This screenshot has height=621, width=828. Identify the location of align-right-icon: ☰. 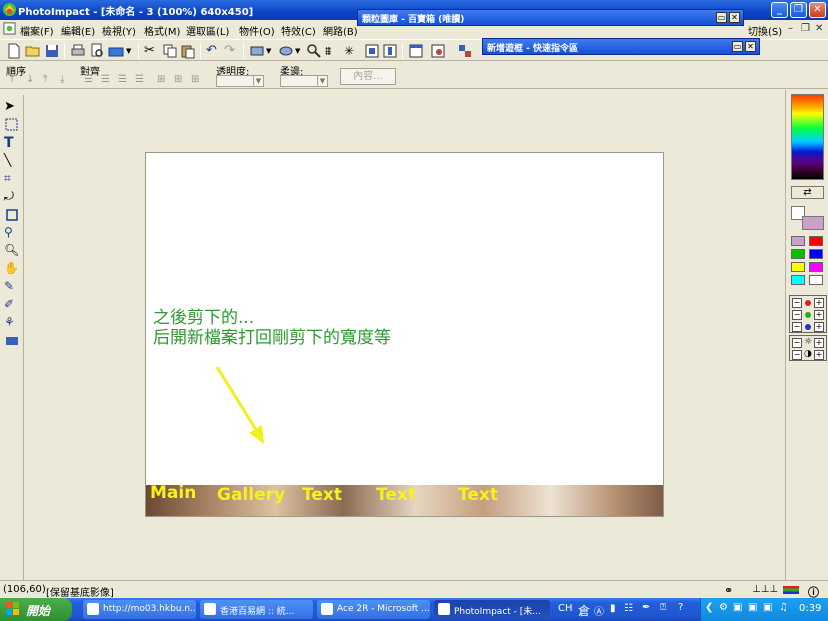
(123, 80).